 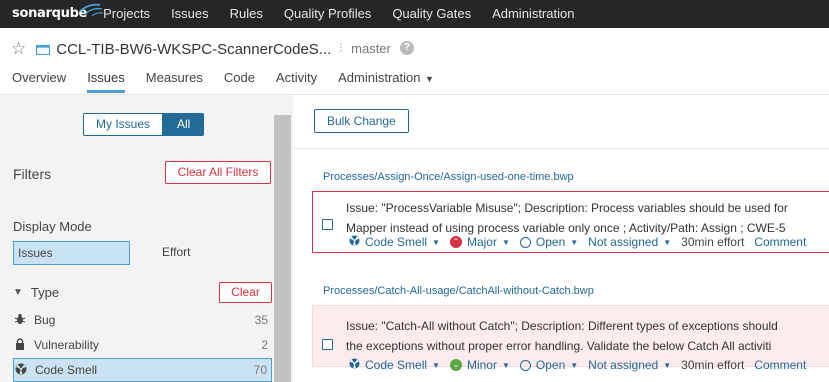 I want to click on nav-administration: Administration, so click(x=533, y=14).